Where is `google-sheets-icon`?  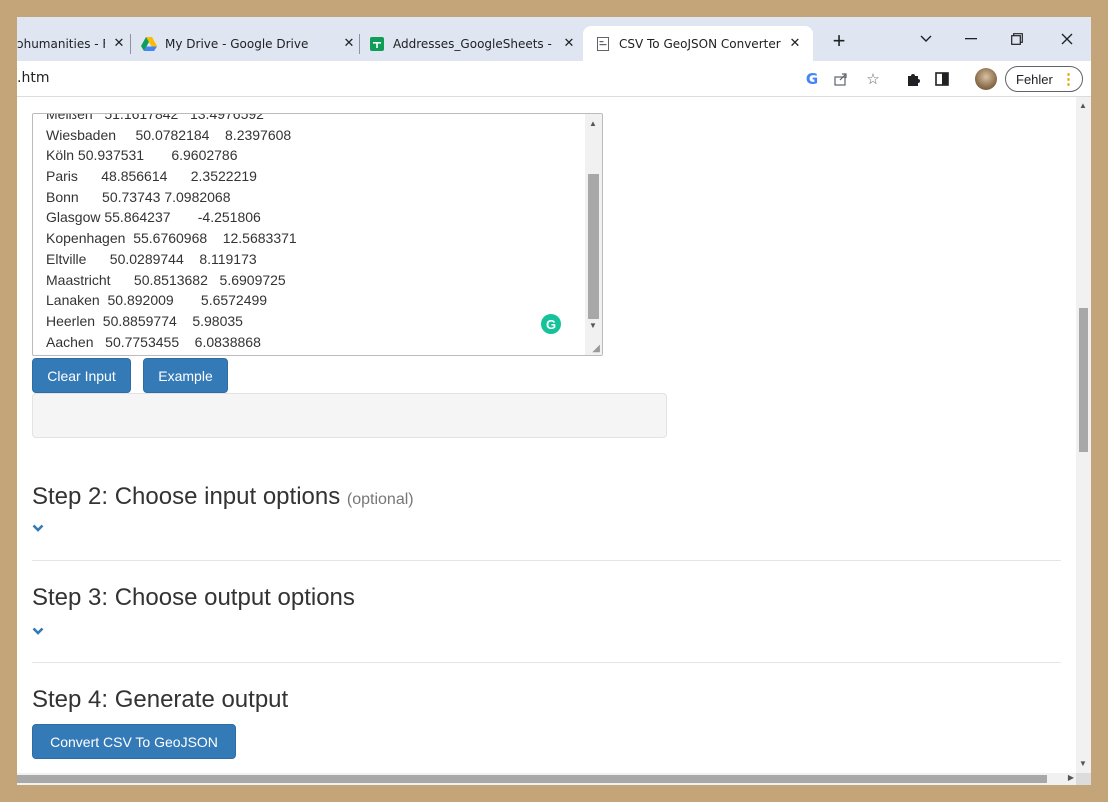
google-sheets-icon is located at coordinates (377, 44).